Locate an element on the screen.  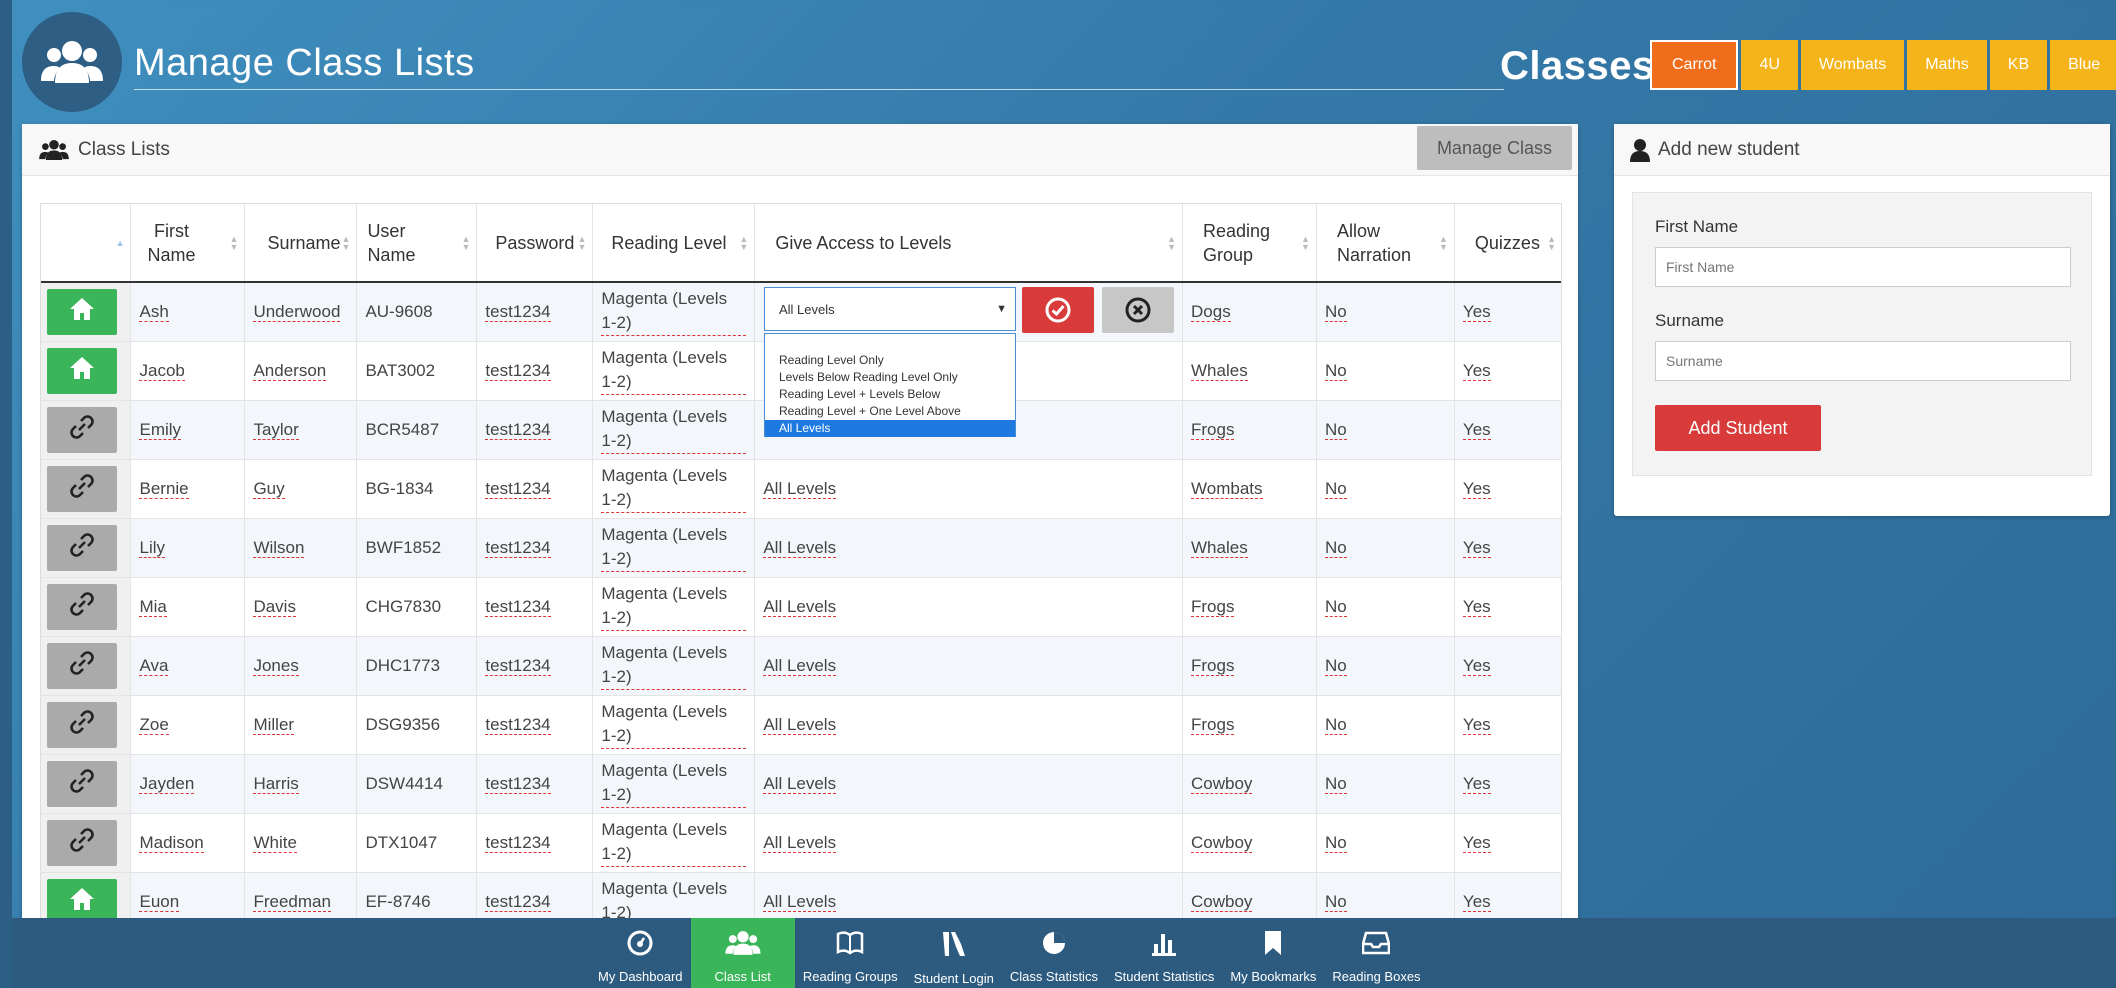
reading-group-cell: Dogs is located at coordinates (1249, 312).